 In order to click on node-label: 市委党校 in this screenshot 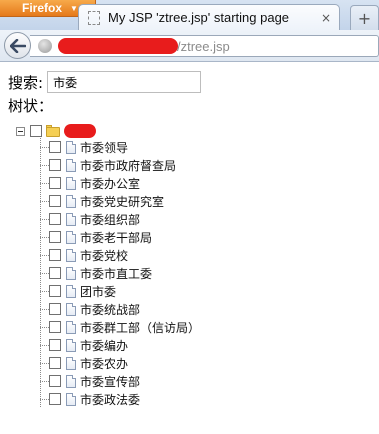, I will do `click(104, 255)`.